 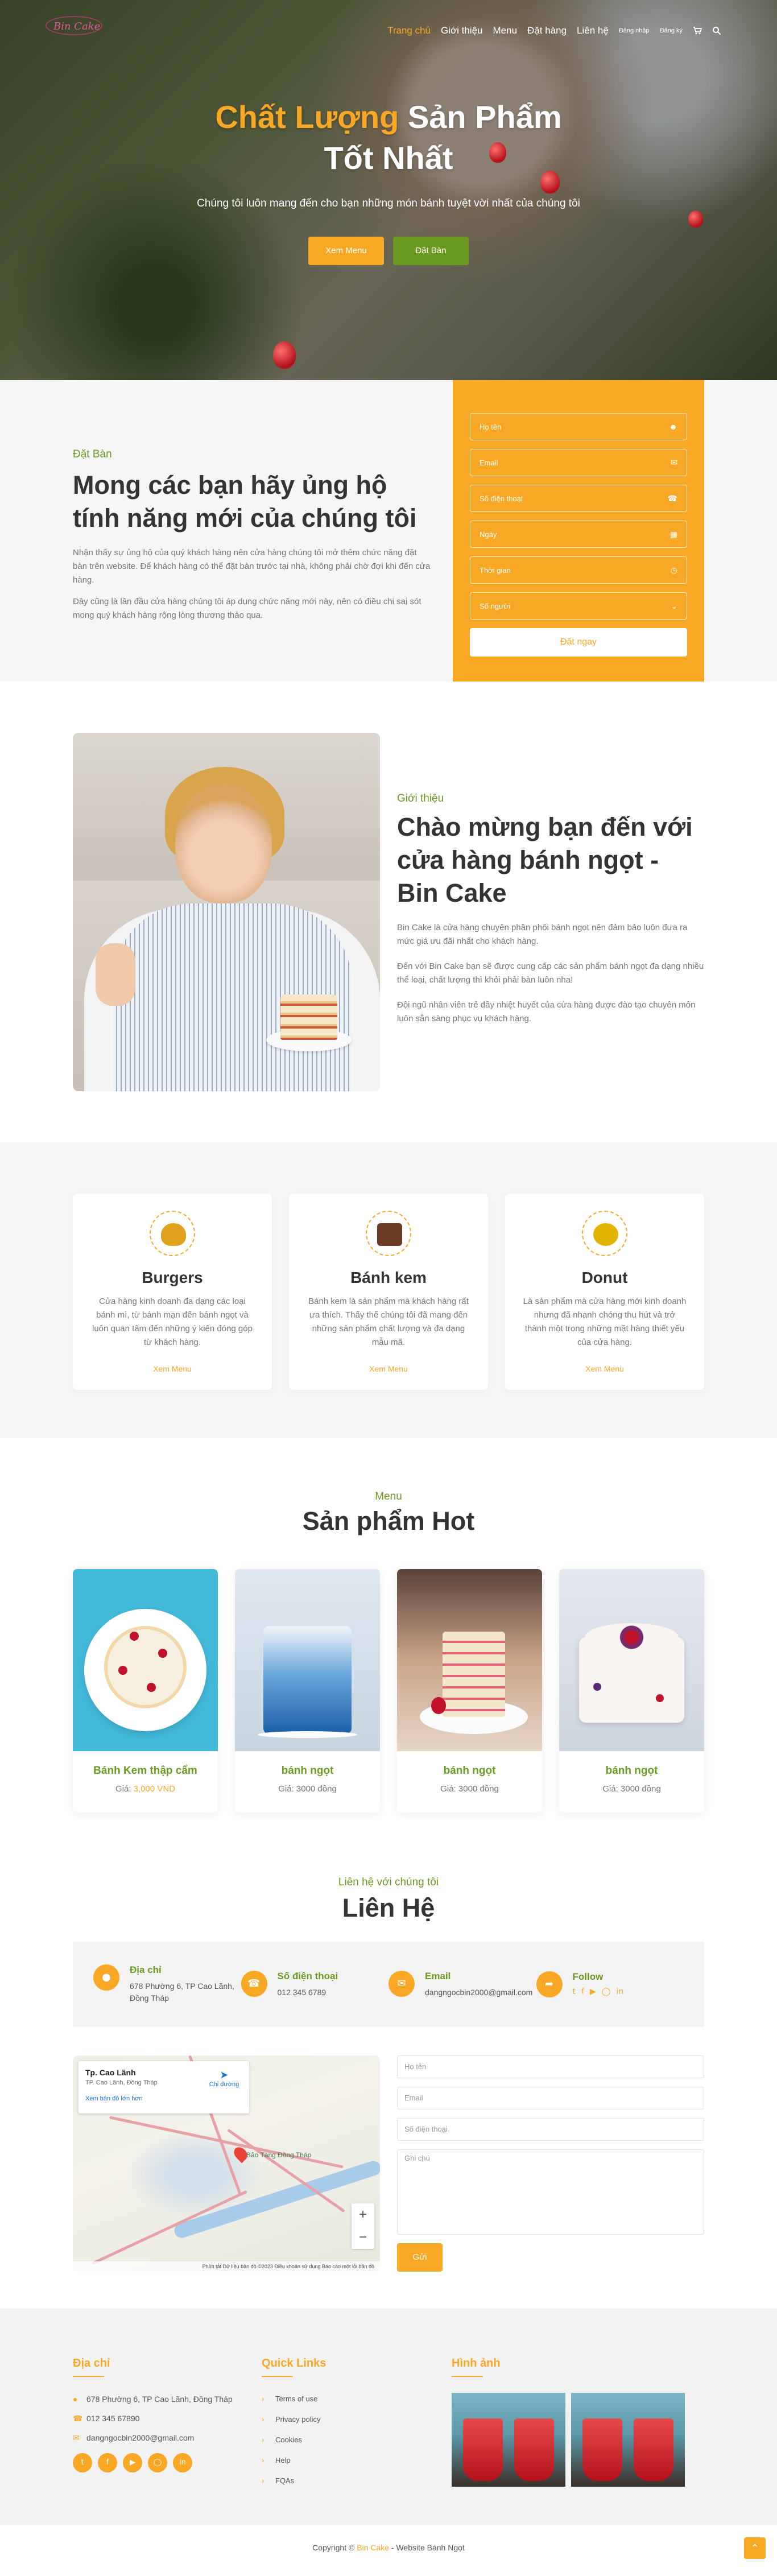 What do you see at coordinates (593, 31) in the screenshot?
I see `nav-contact: Liên hệ` at bounding box center [593, 31].